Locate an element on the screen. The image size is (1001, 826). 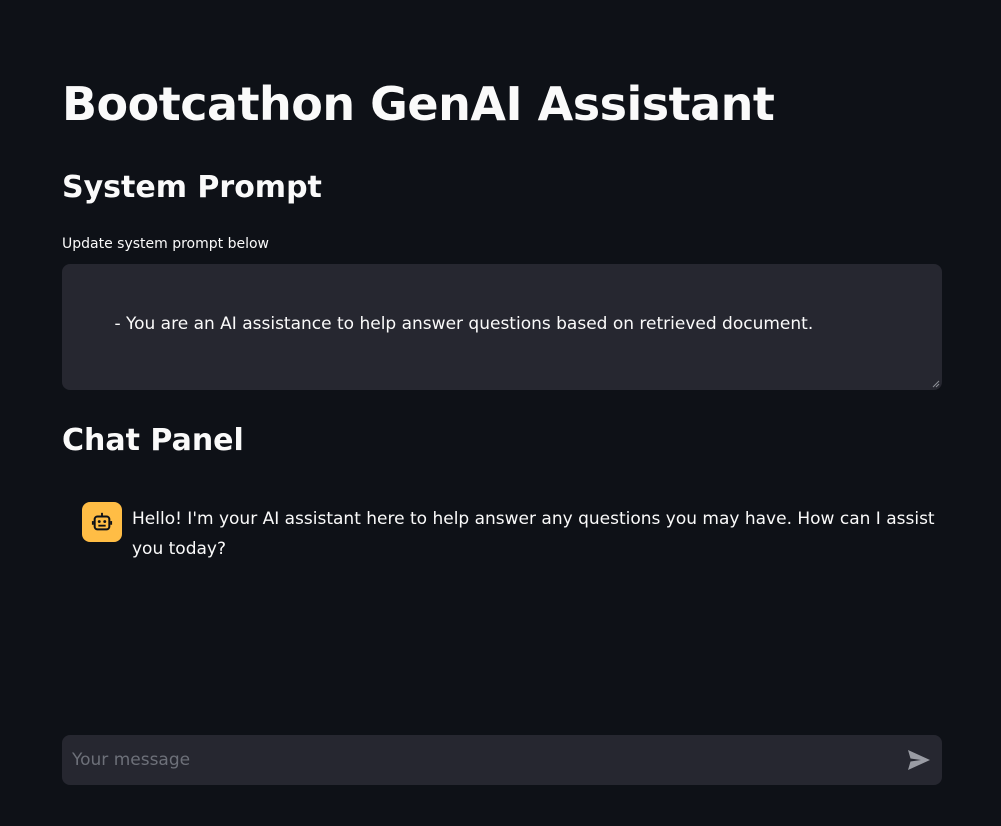
assistant-avatar is located at coordinates (102, 522).